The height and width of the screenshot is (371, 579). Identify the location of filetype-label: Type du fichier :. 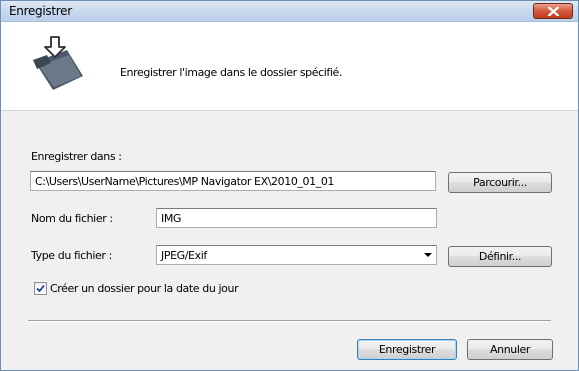
(71, 255).